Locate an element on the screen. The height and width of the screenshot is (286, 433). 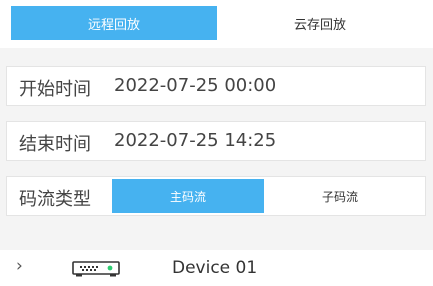
stream-type-row: 码流类型 主码流 子码流 is located at coordinates (216, 196).